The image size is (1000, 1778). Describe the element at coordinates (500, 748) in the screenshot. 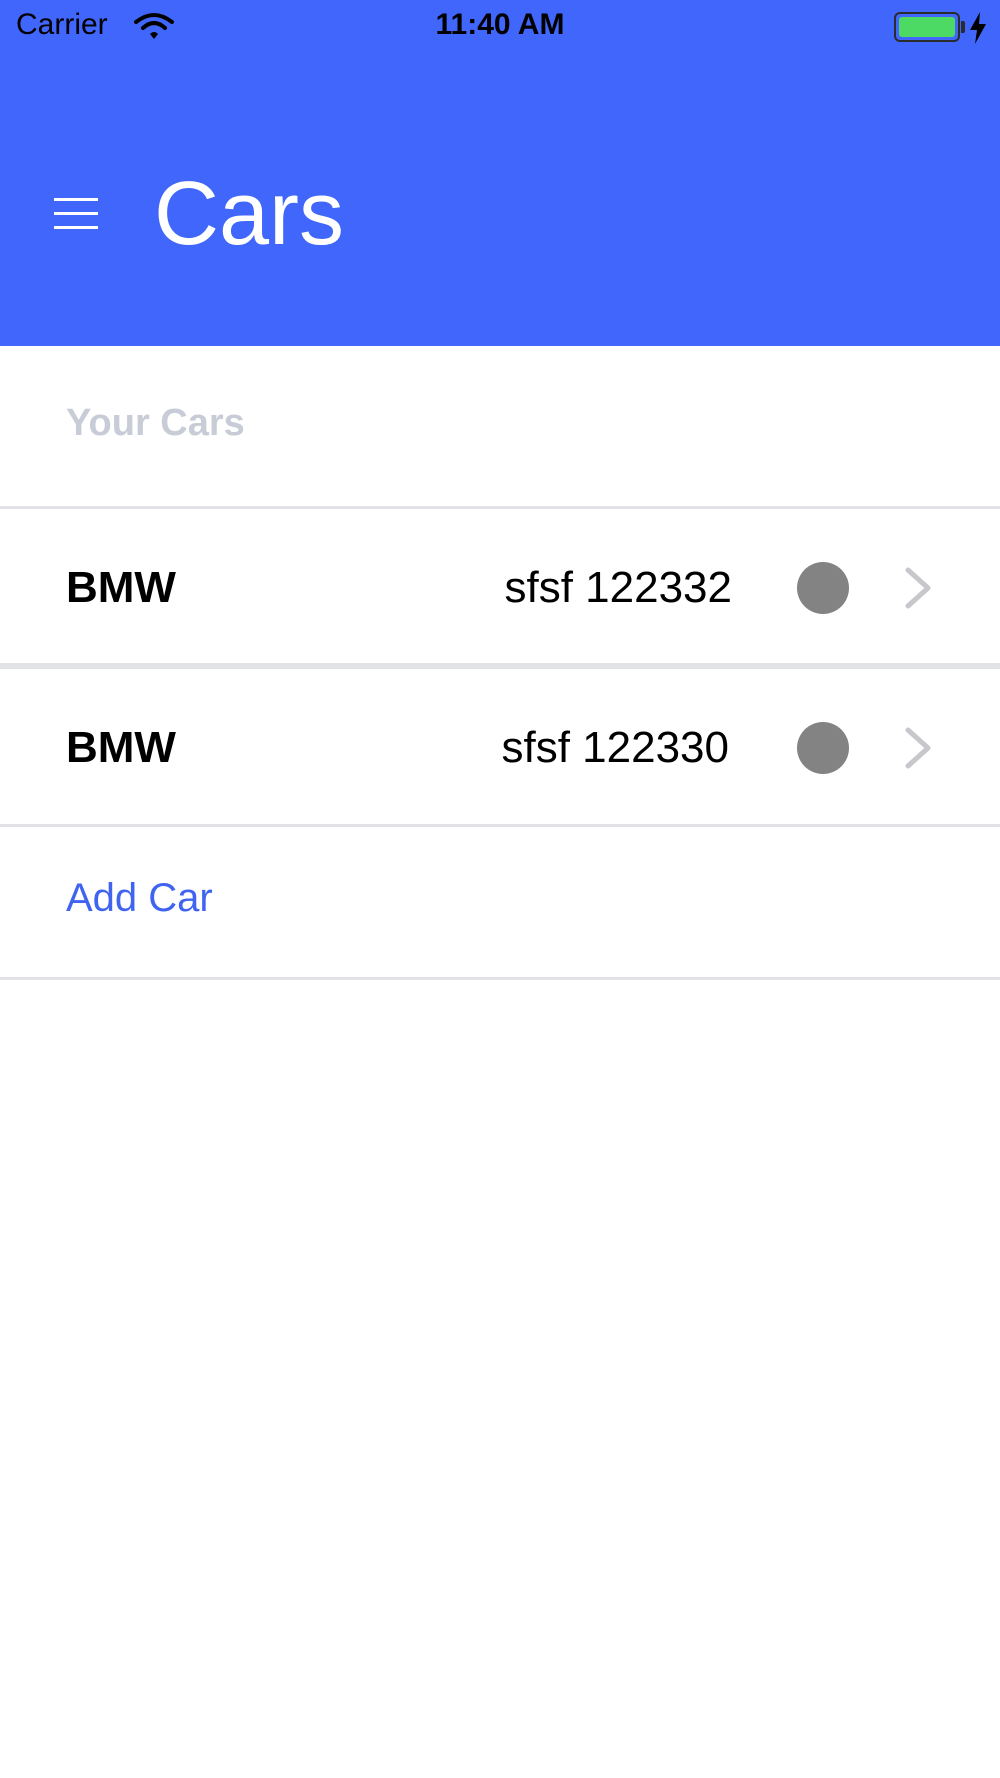

I see `car-list-item: BMW sfsf 122330` at that location.